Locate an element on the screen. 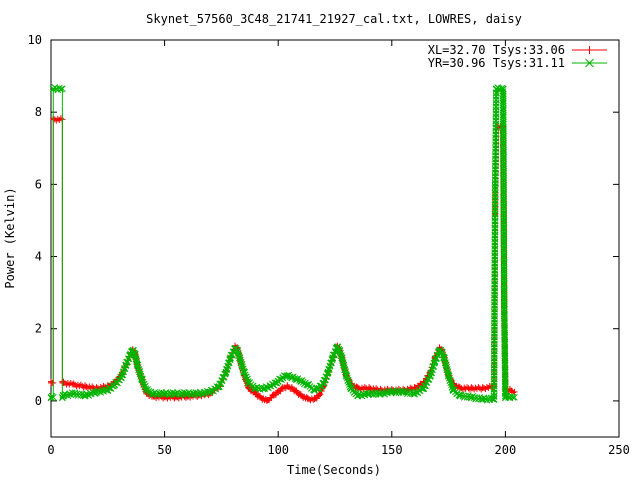 The height and width of the screenshot is (480, 640). y-tick-label: 0 is located at coordinates (38, 401).